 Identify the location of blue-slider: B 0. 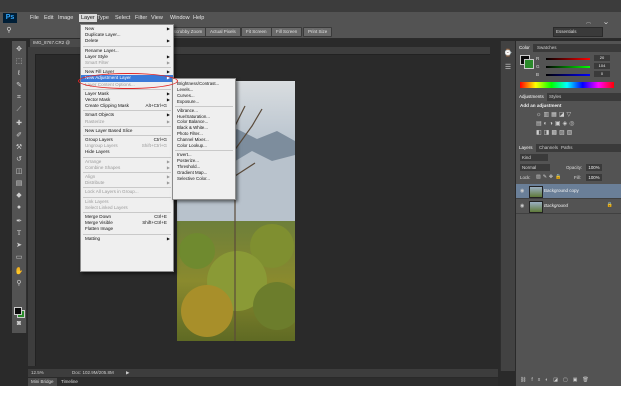
(576, 74).